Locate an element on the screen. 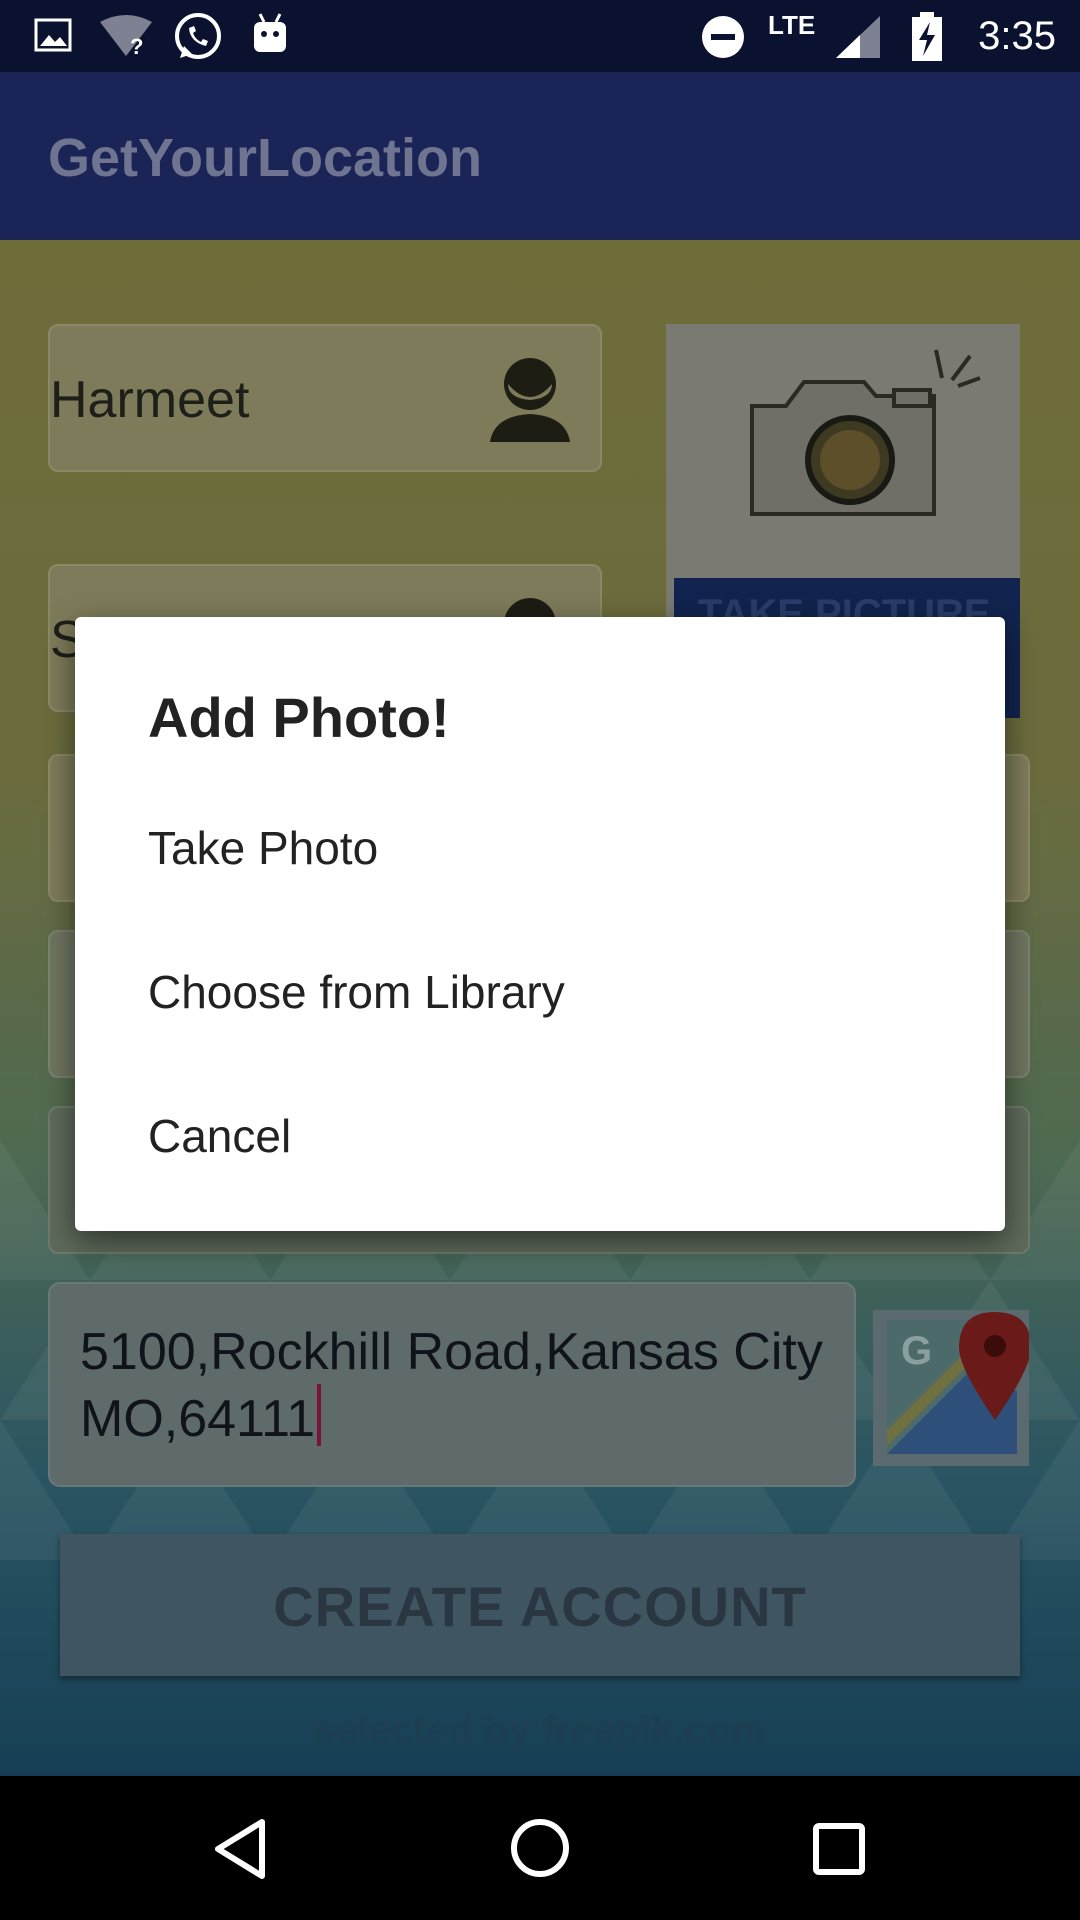 Image resolution: width=1080 pixels, height=1920 pixels. home-icon is located at coordinates (540, 1848).